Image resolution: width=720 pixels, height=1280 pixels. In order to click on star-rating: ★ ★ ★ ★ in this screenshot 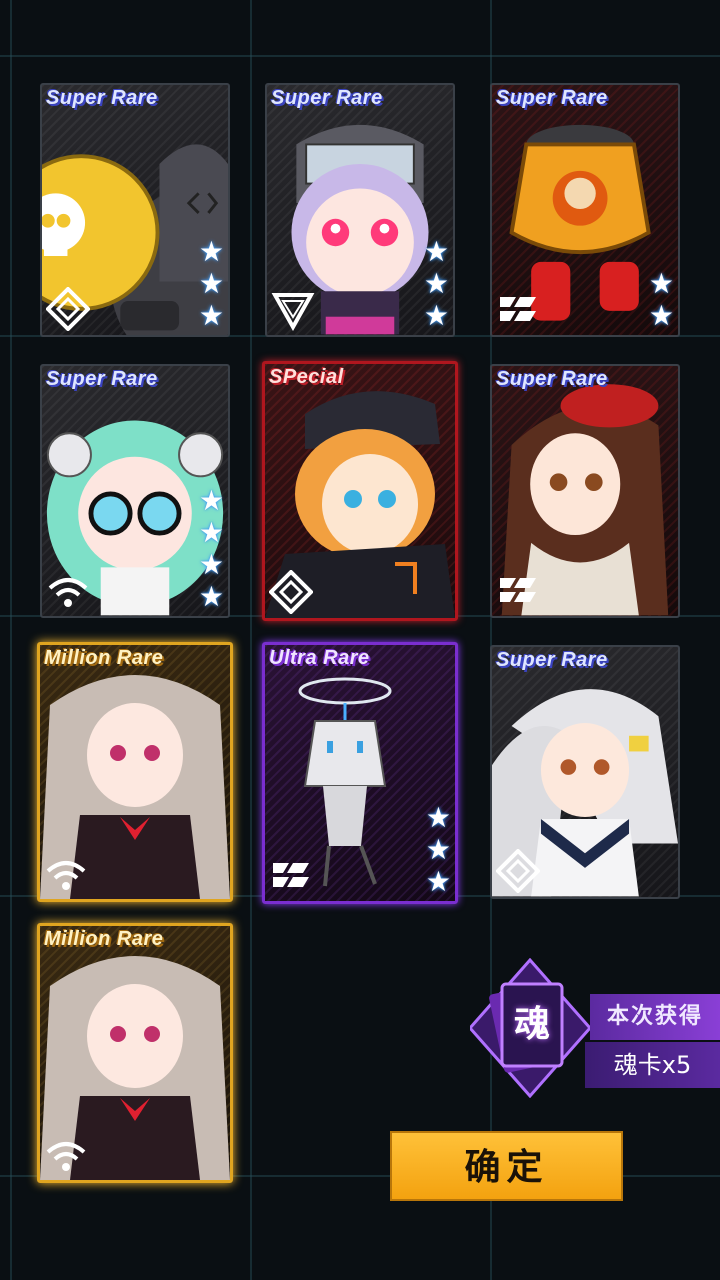, I will do `click(211, 549)`.